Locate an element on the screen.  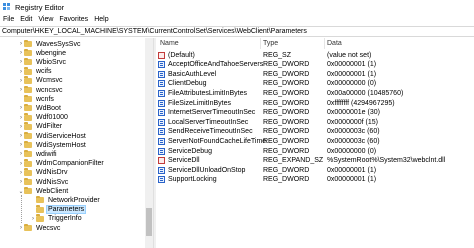
tree-node-label: WdFilter is located at coordinates (49, 126).